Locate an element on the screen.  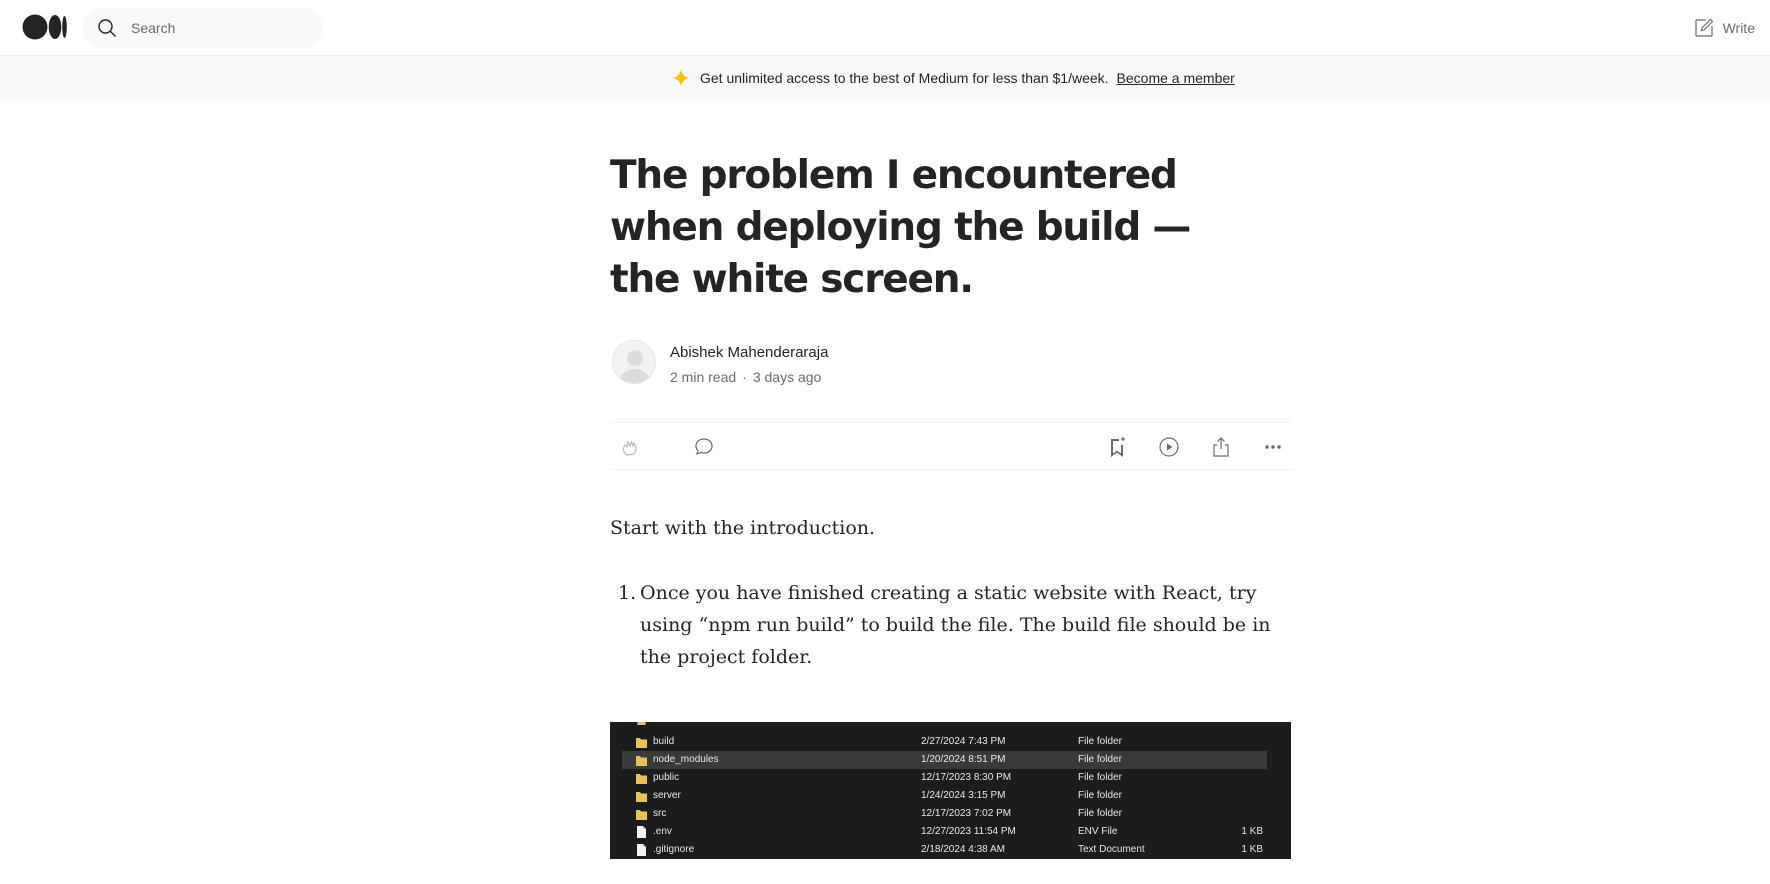
file-row-src: src 12/17/2023 7:02 PM File folder is located at coordinates (944, 814).